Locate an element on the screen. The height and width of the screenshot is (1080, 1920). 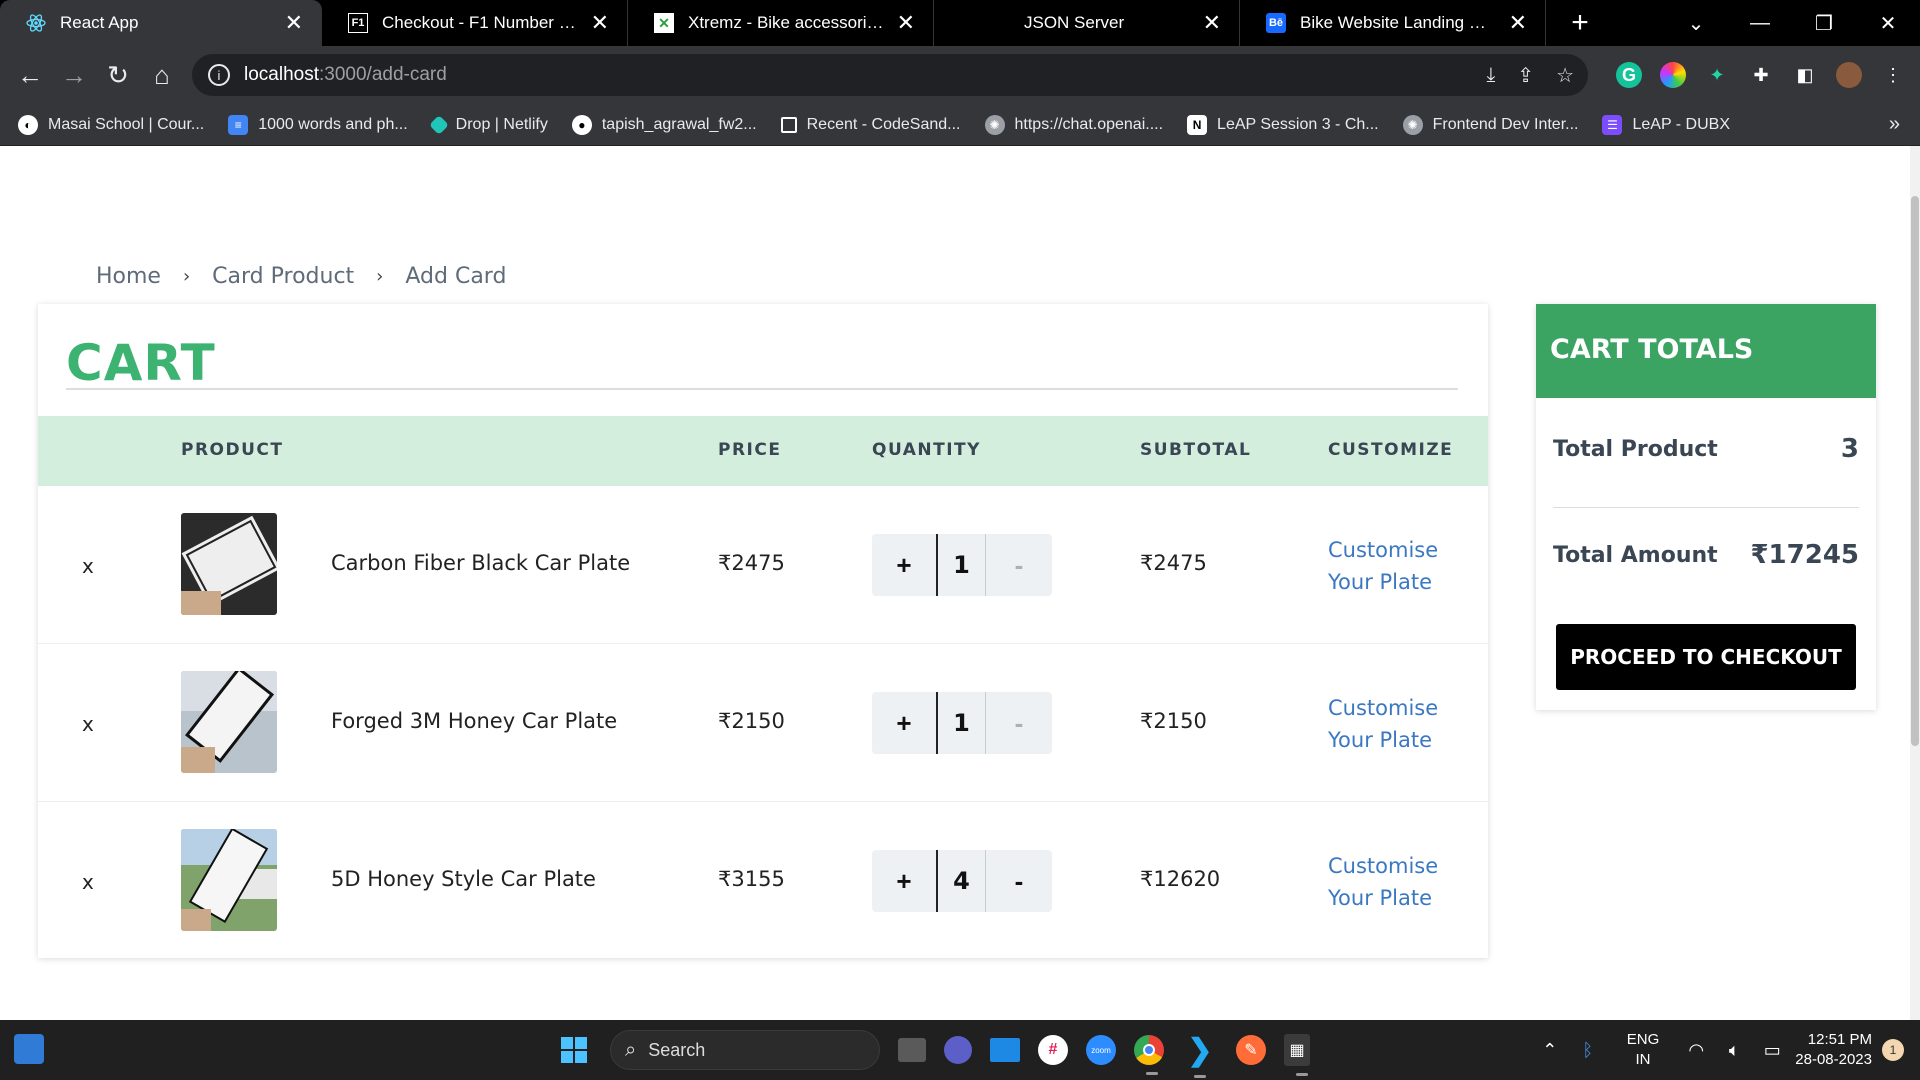
tab-xtremz: ✕ Xtremz - Bike accessories, Car a ✕ is located at coordinates (781, 23).